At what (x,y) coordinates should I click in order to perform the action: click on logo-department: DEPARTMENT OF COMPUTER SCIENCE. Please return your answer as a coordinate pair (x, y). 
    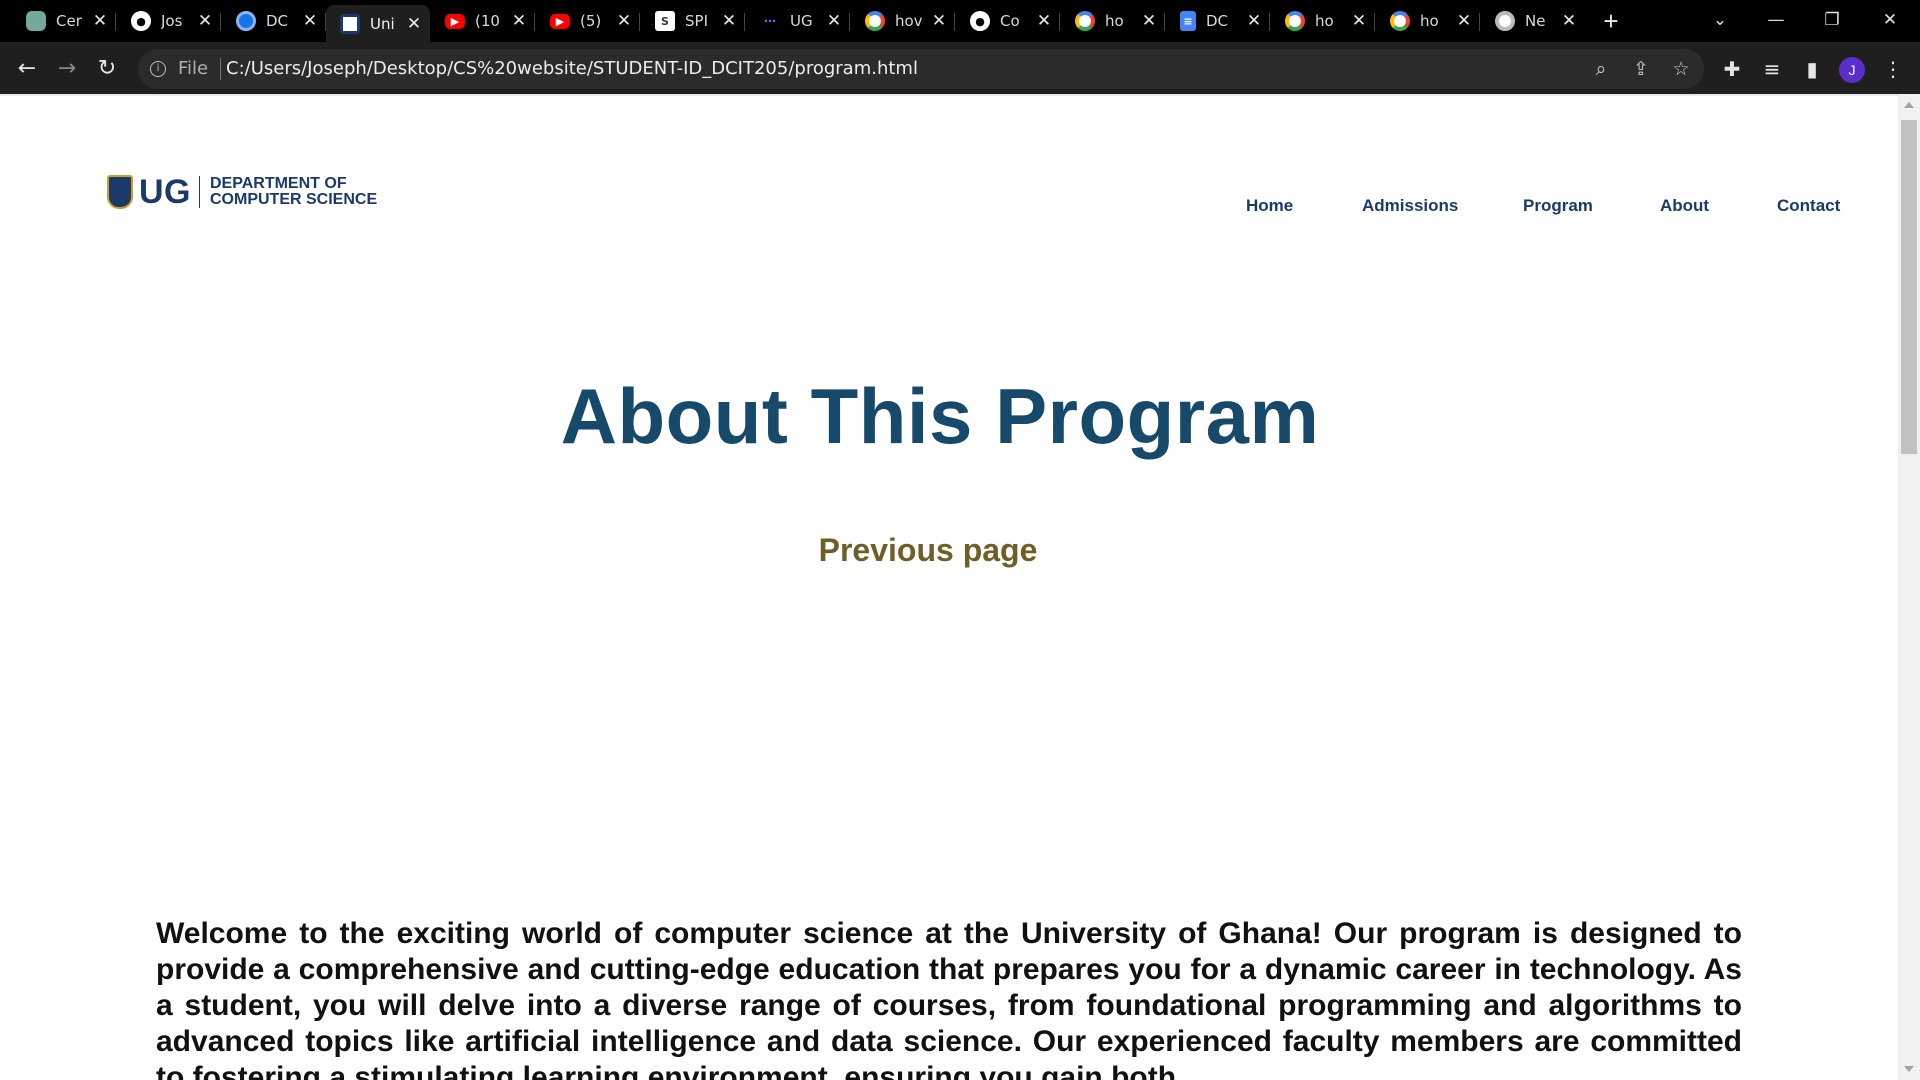
    Looking at the image, I should click on (294, 191).